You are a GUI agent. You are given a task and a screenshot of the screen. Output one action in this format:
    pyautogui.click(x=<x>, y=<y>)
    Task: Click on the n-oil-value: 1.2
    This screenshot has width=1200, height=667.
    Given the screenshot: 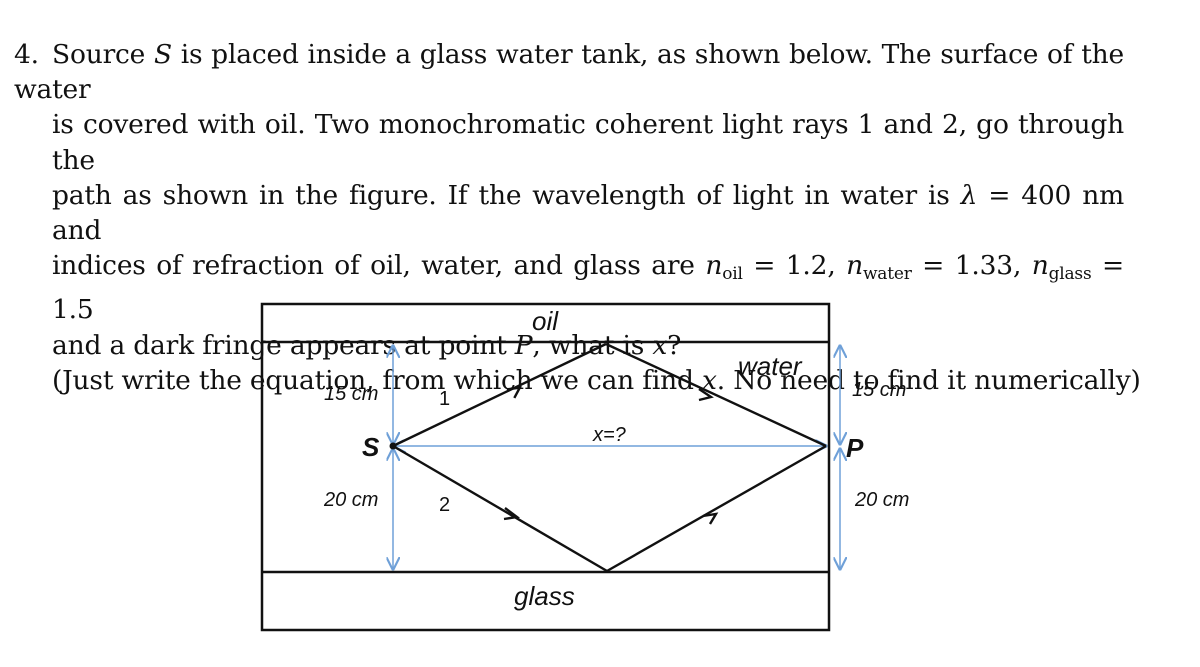 What is the action you would take?
    pyautogui.click(x=806, y=266)
    